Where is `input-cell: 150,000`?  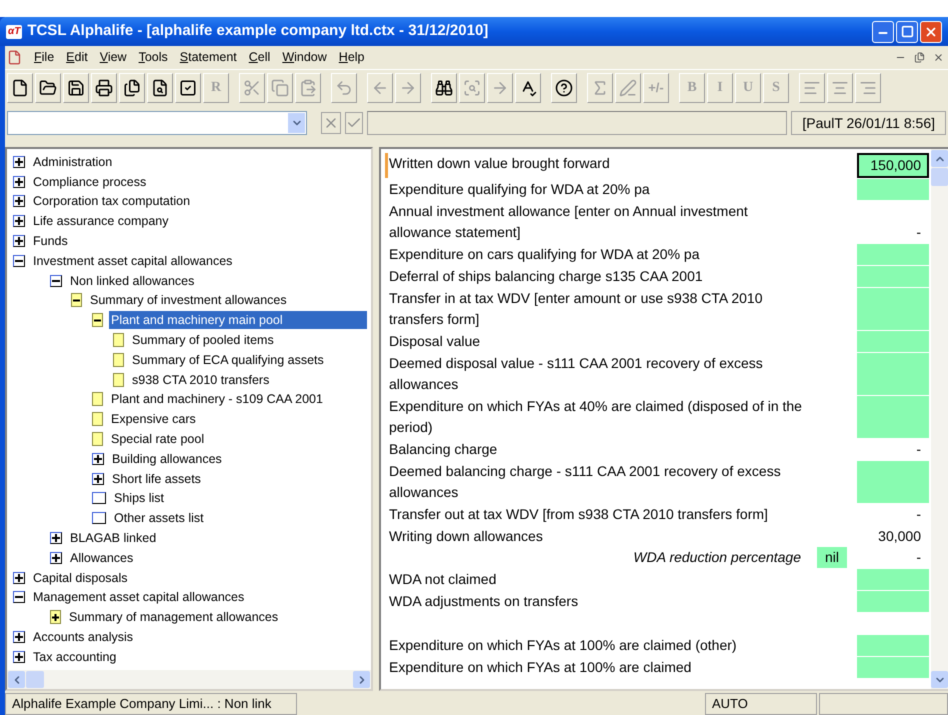 input-cell: 150,000 is located at coordinates (893, 165).